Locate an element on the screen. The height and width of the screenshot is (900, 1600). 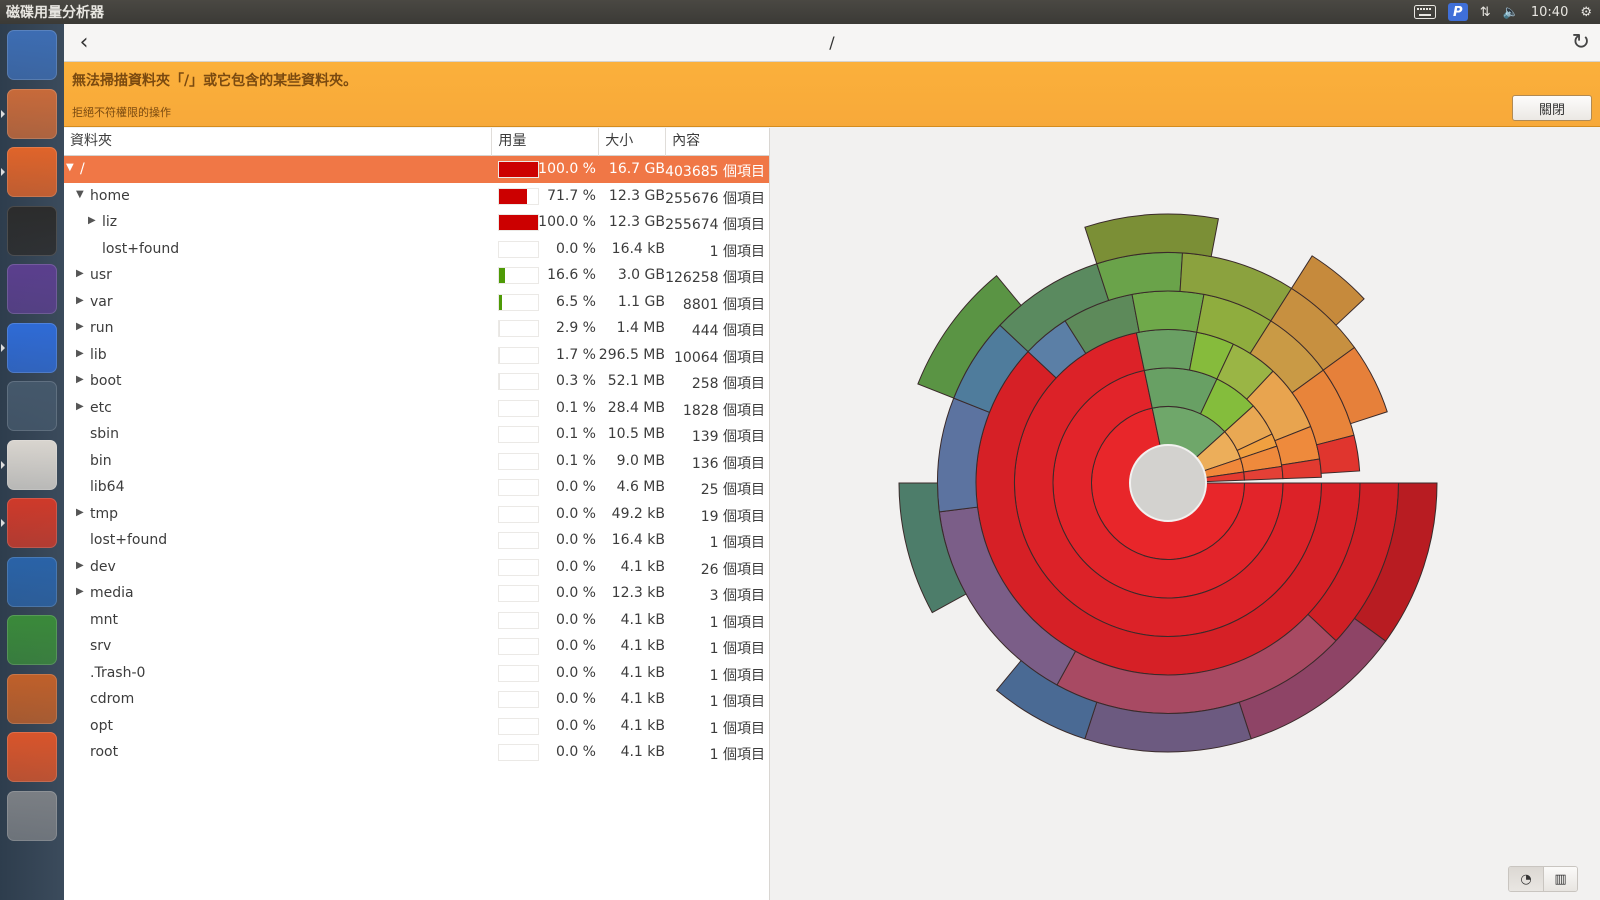
p-indicator-icon: P is located at coordinates (1457, 12).